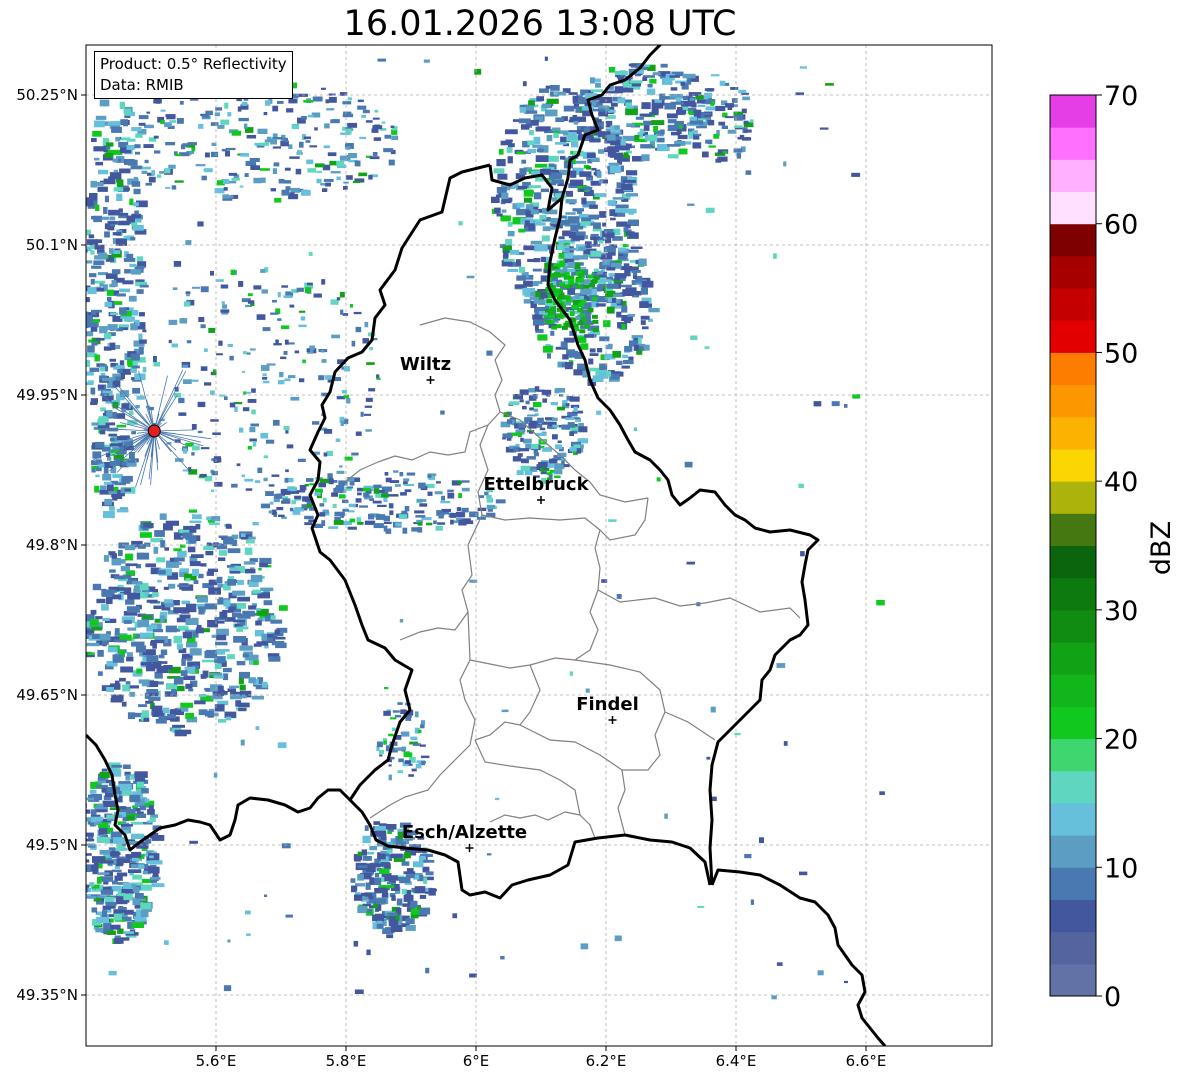  I want to click on tick-label-lat: 49.8°N, so click(52, 545).